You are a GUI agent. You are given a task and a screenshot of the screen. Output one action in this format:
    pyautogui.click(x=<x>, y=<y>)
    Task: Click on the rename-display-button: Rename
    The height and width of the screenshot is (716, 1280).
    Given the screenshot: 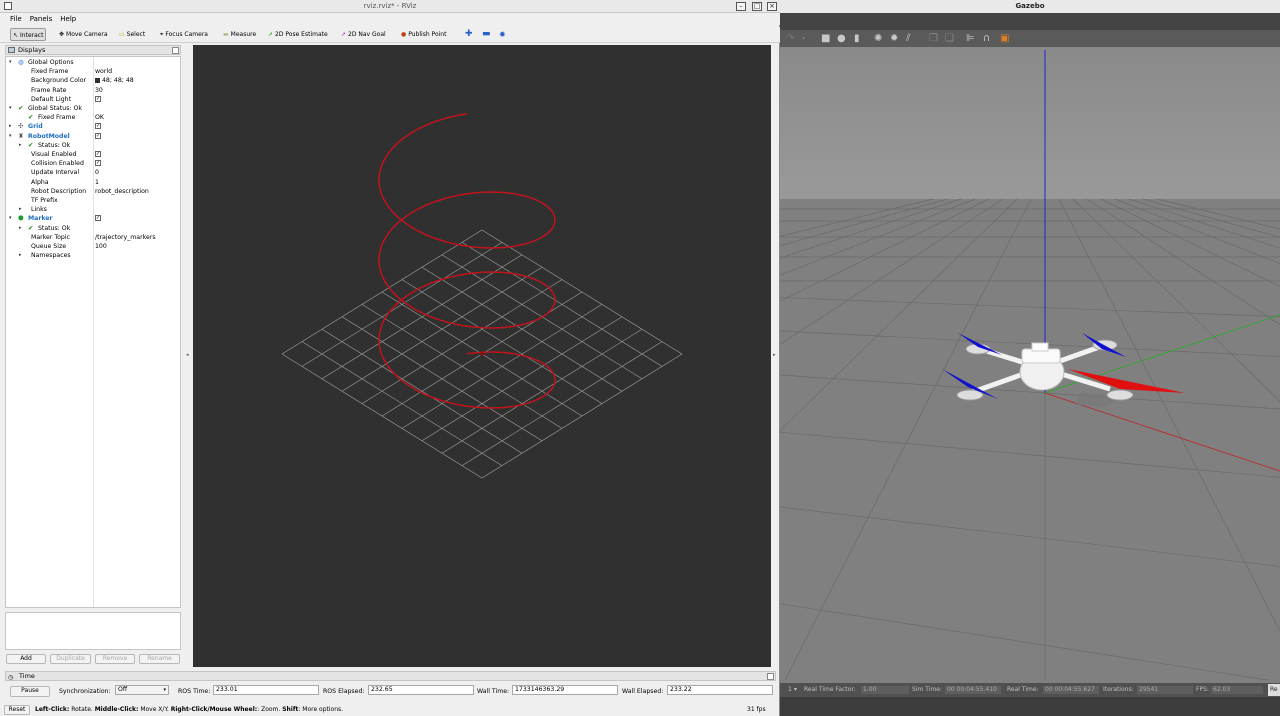 What is the action you would take?
    pyautogui.click(x=159, y=659)
    